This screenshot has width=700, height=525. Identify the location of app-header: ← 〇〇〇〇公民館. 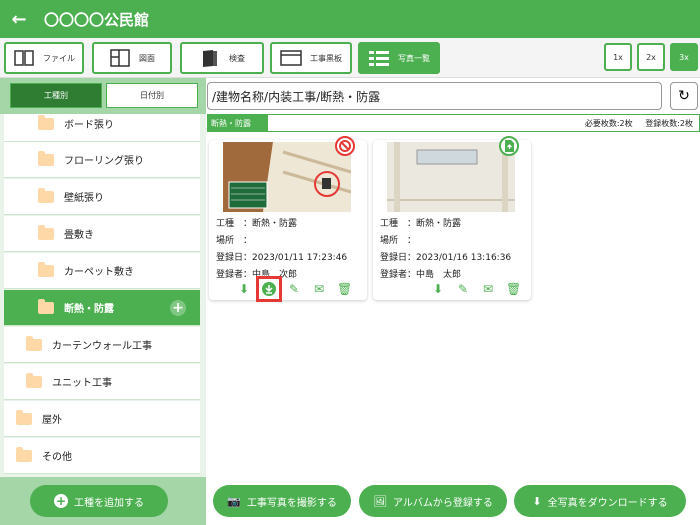
(350, 19).